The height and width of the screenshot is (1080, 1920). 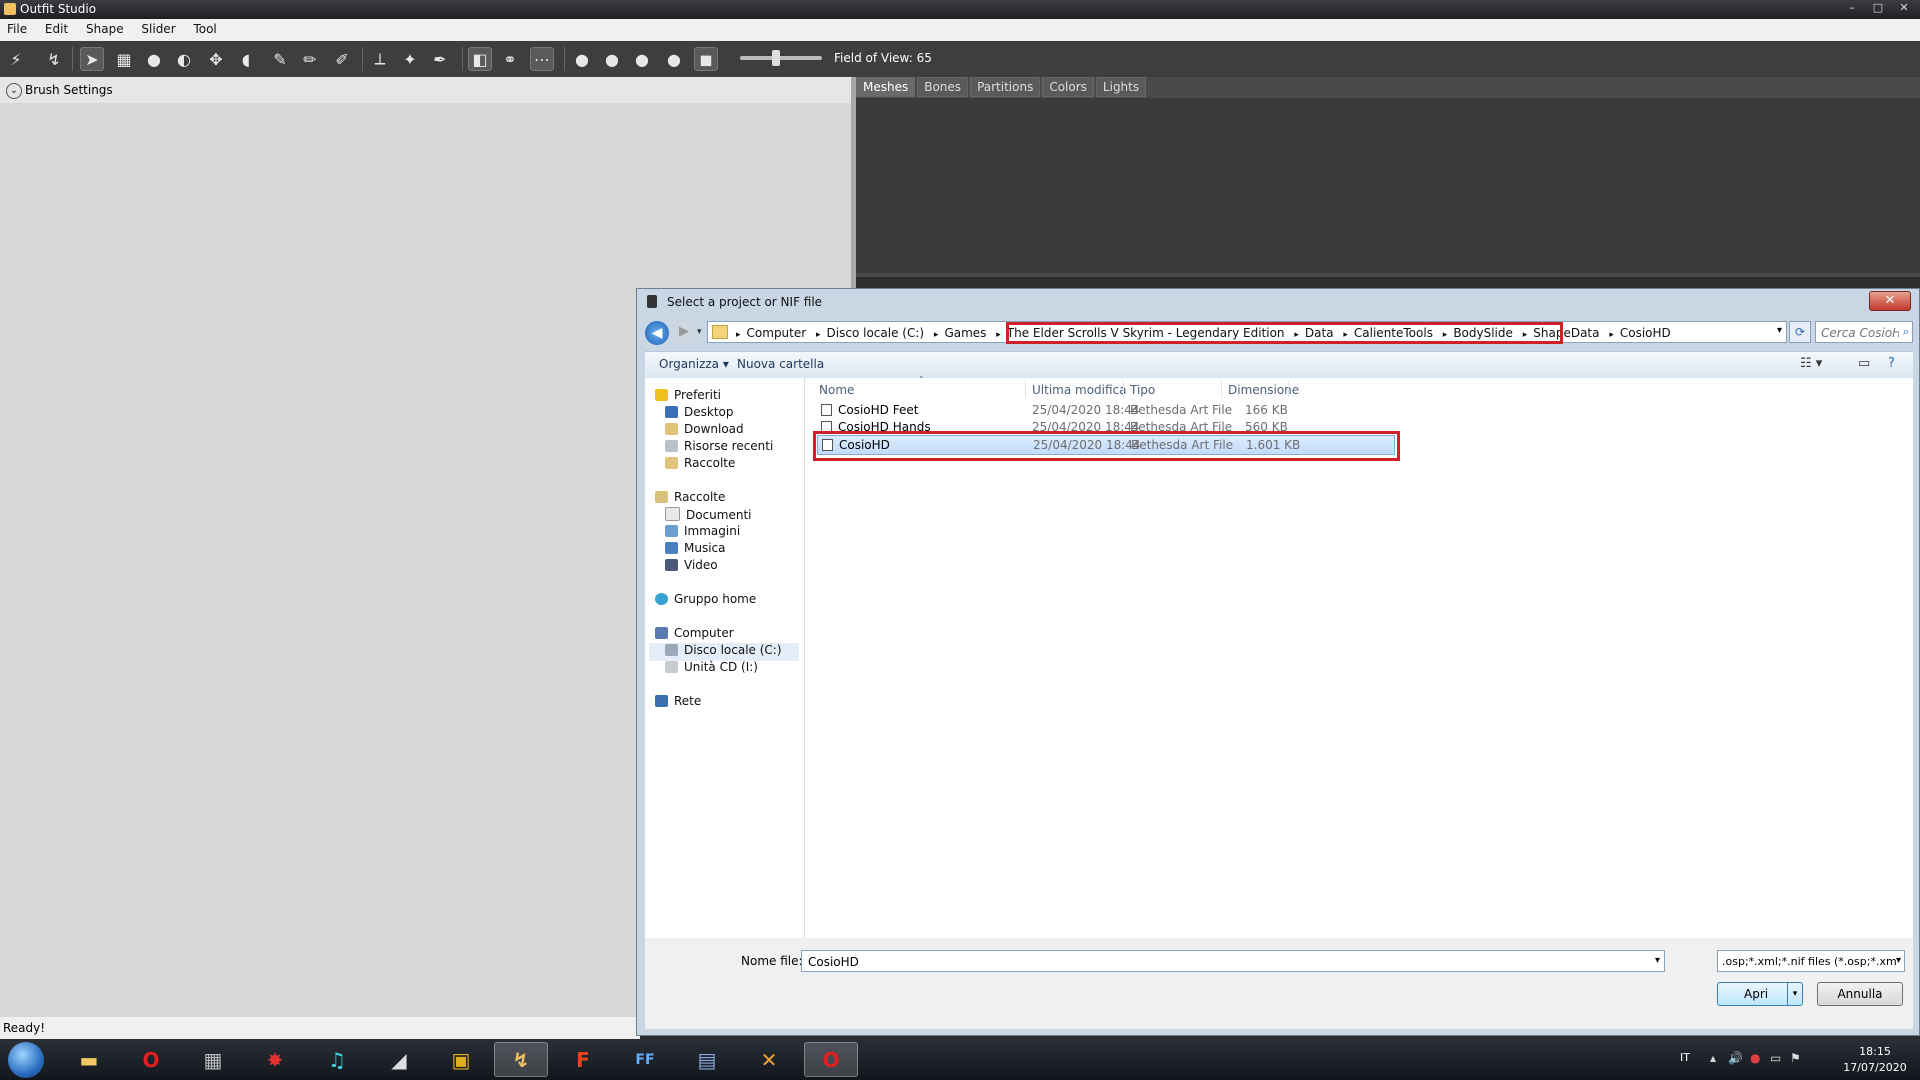 I want to click on menu-slider: Slider, so click(x=158, y=29).